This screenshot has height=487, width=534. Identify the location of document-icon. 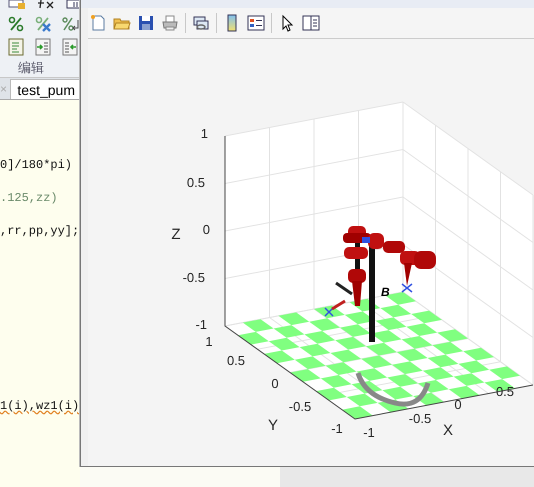
(16, 47).